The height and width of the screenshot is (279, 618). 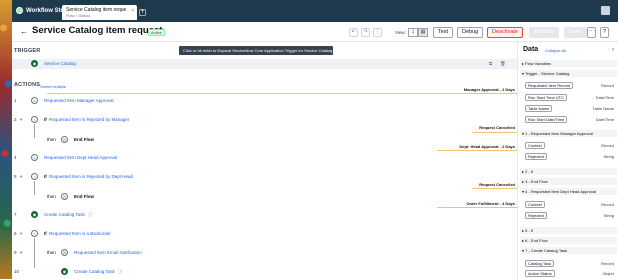 What do you see at coordinates (34, 63) in the screenshot?
I see `trigger-node-icon: ◉` at bounding box center [34, 63].